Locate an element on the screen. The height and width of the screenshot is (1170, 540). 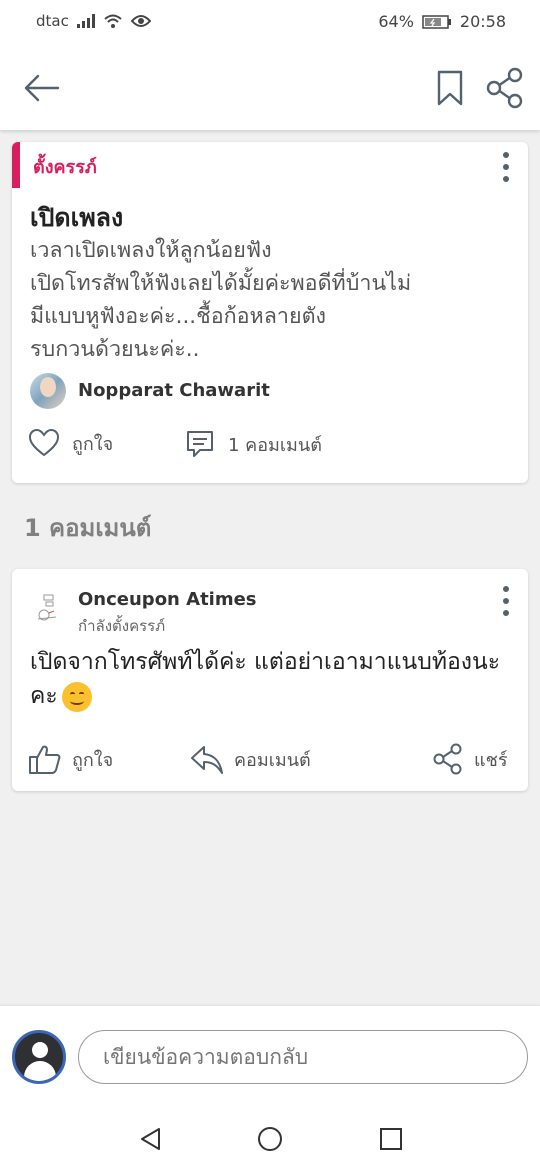
battery-percent: 64% is located at coordinates (396, 21).